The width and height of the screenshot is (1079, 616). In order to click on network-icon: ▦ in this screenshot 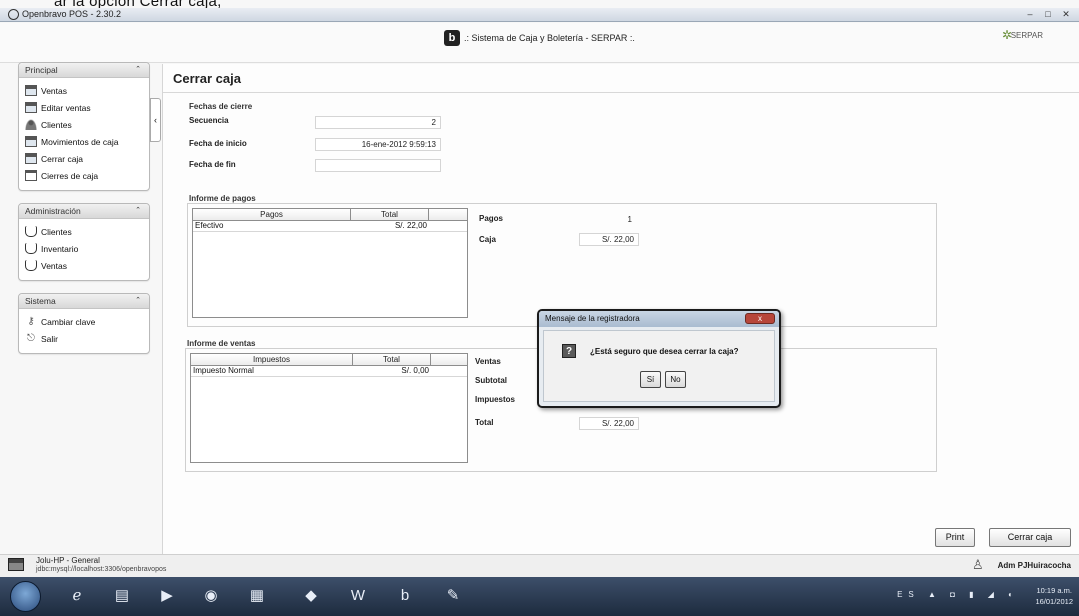, I will do `click(257, 596)`.